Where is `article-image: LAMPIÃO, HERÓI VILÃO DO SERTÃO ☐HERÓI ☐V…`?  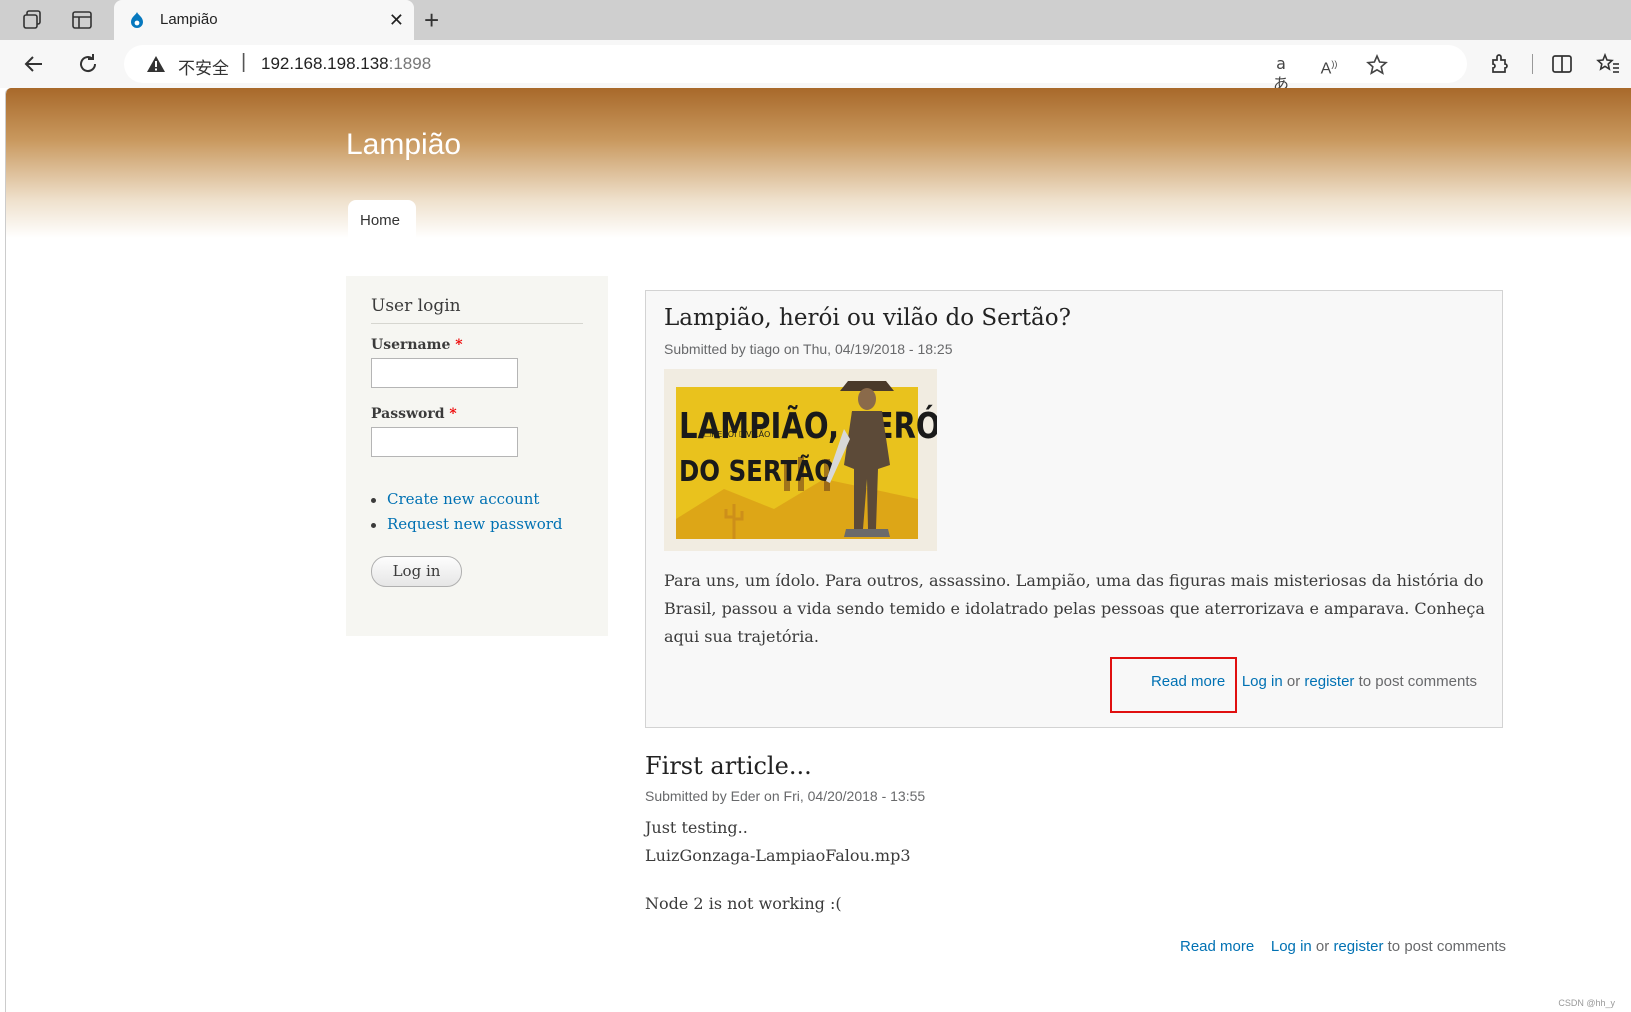
article-image: LAMPIÃO, HERÓI VILÃO DO SERTÃO ☐HERÓI ☐V… is located at coordinates (800, 460).